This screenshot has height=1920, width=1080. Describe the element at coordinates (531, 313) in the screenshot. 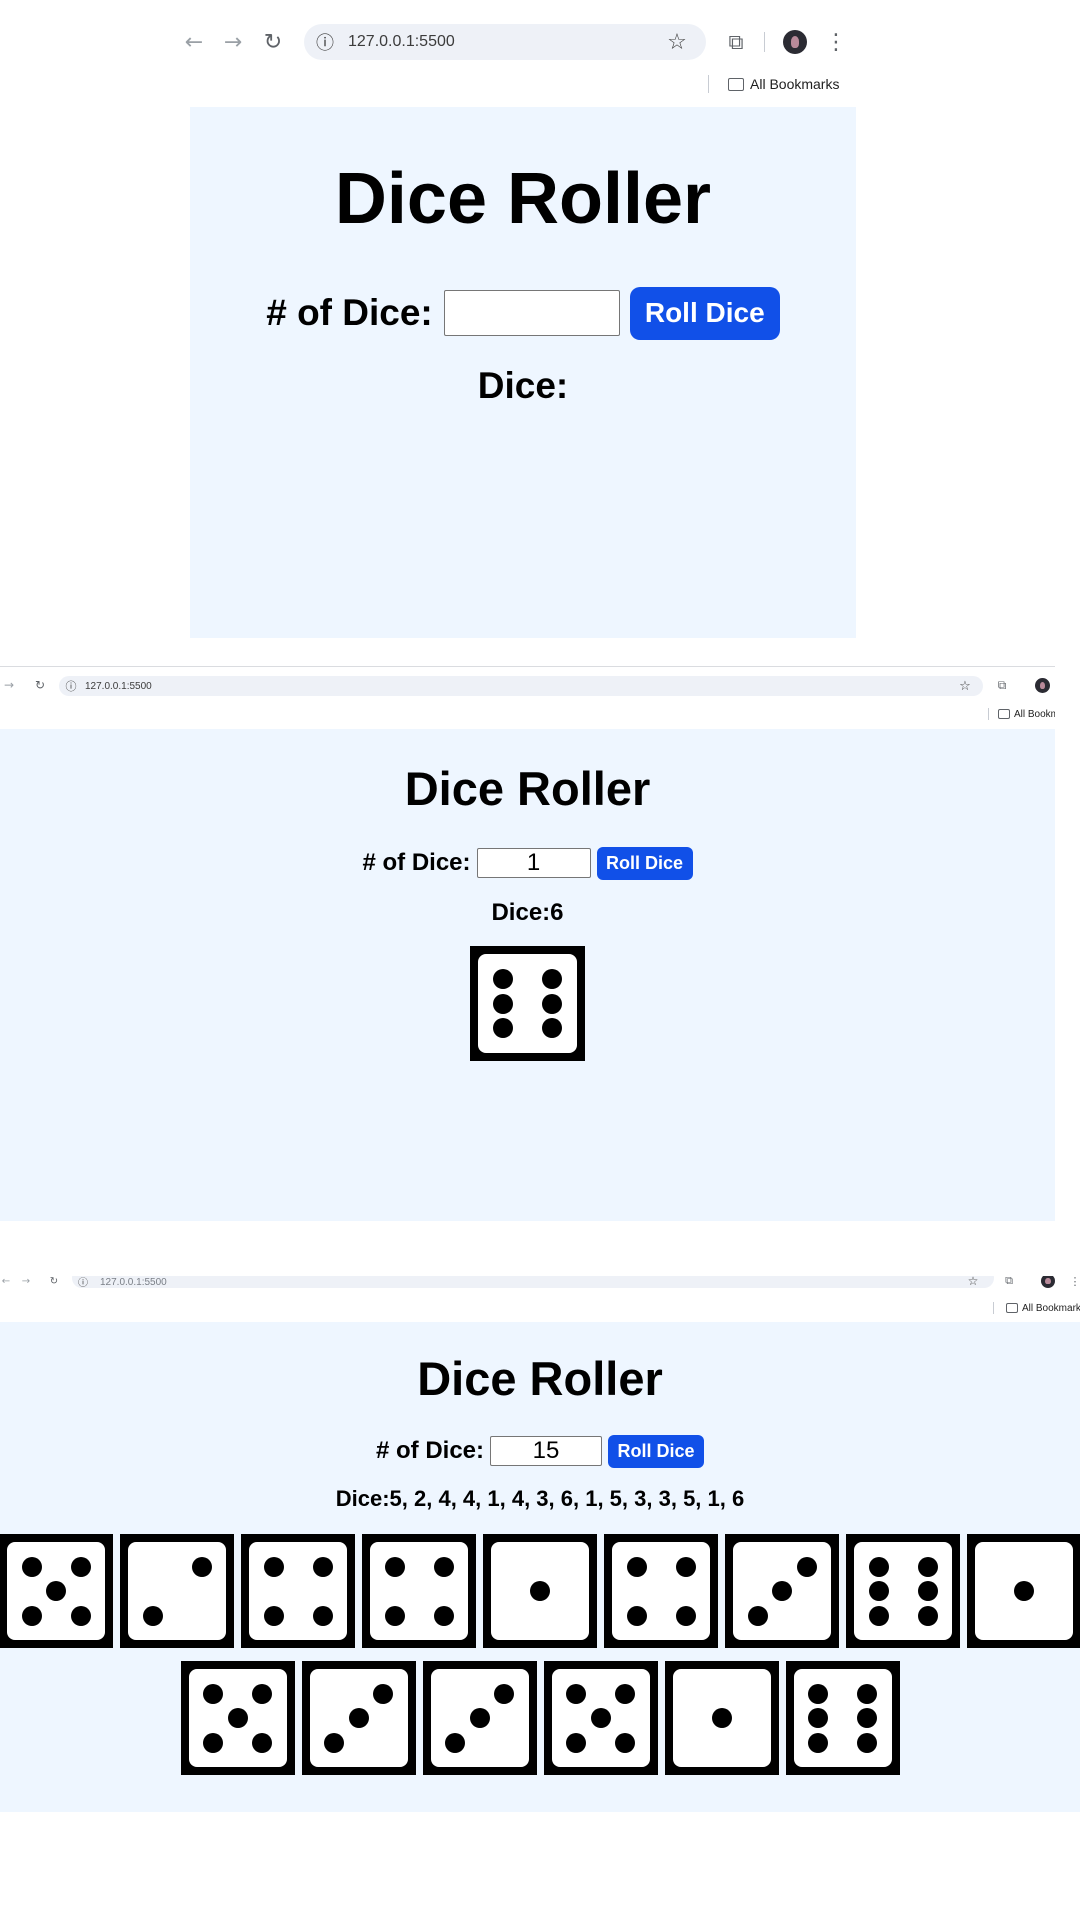

I see `dice-count-input` at that location.